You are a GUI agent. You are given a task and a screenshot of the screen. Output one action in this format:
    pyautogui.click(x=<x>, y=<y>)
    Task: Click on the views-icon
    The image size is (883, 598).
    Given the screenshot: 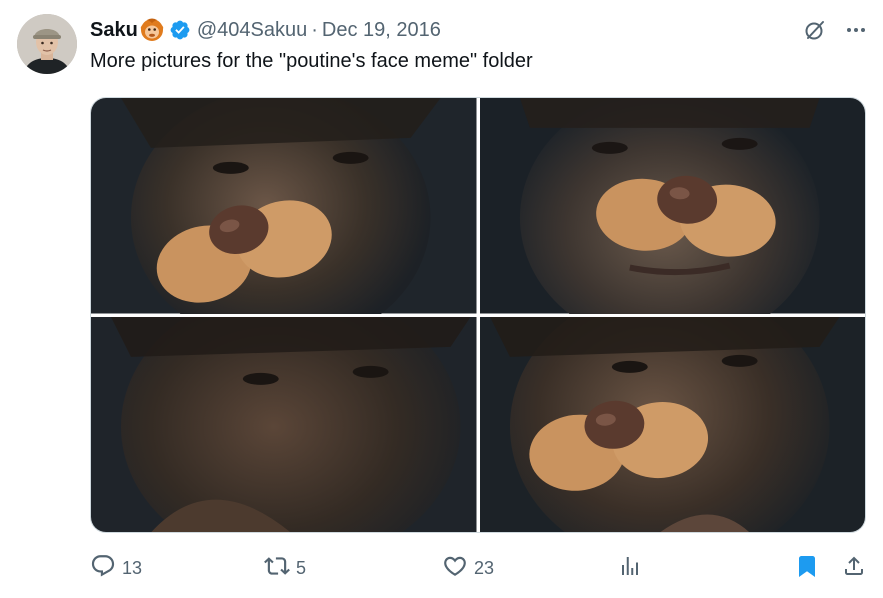 What is the action you would take?
    pyautogui.click(x=630, y=568)
    